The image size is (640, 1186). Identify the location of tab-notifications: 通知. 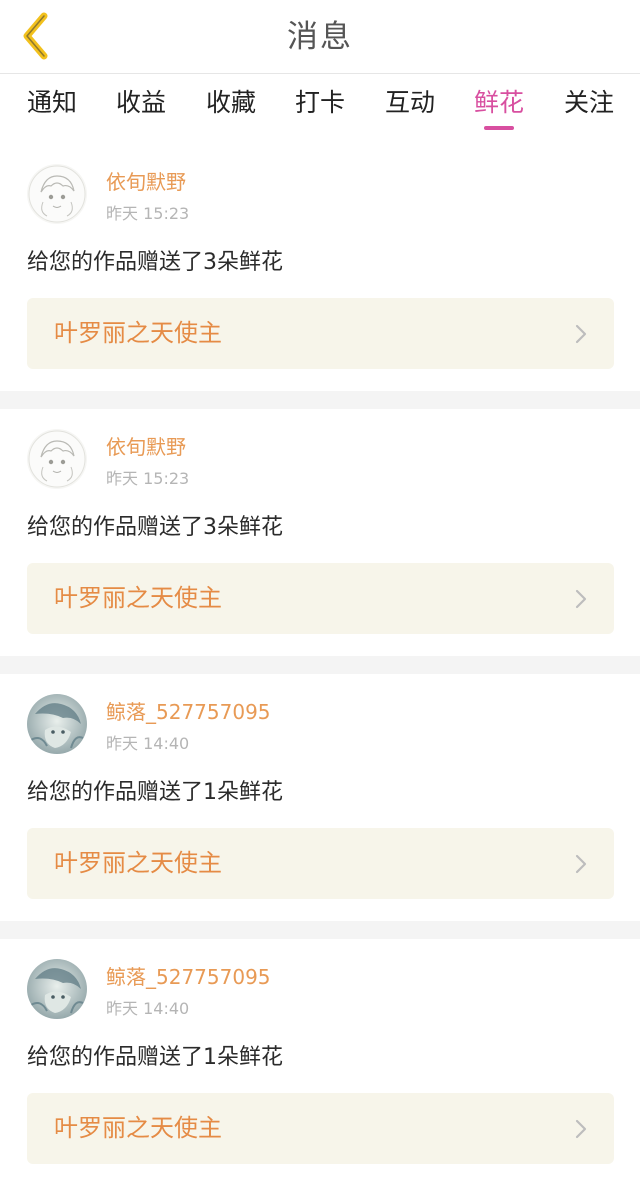
(52, 109).